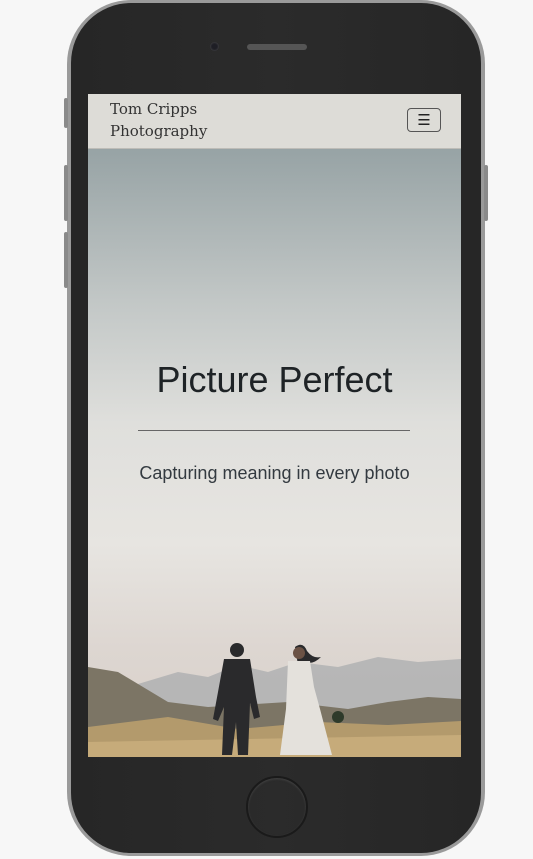  I want to click on hamburger-icon: ☰, so click(424, 120).